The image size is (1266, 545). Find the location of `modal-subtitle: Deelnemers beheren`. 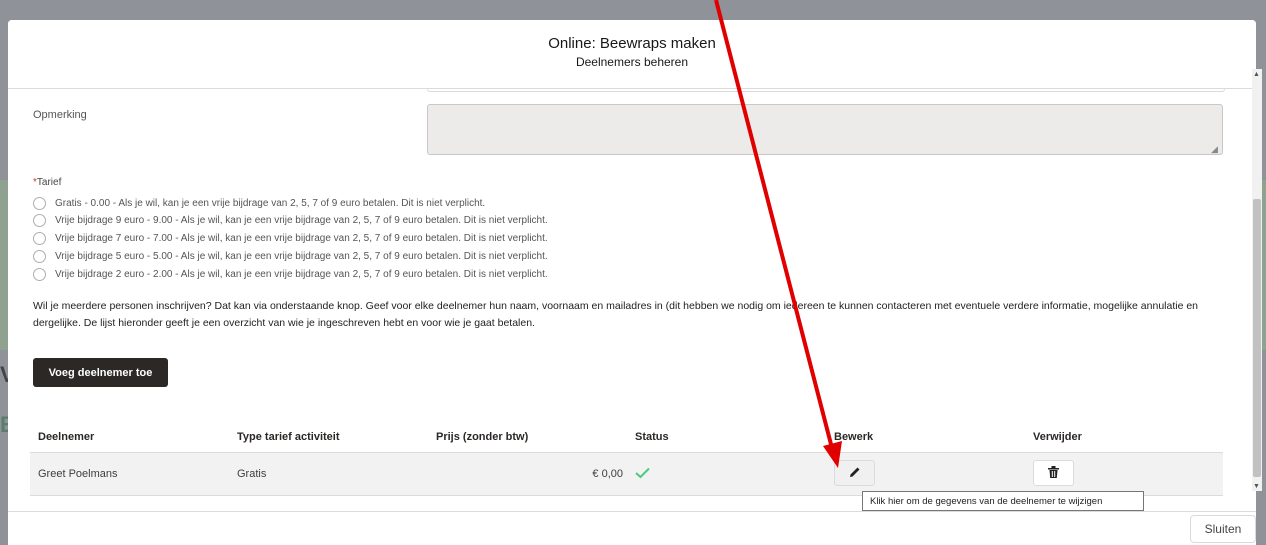

modal-subtitle: Deelnemers beheren is located at coordinates (632, 62).